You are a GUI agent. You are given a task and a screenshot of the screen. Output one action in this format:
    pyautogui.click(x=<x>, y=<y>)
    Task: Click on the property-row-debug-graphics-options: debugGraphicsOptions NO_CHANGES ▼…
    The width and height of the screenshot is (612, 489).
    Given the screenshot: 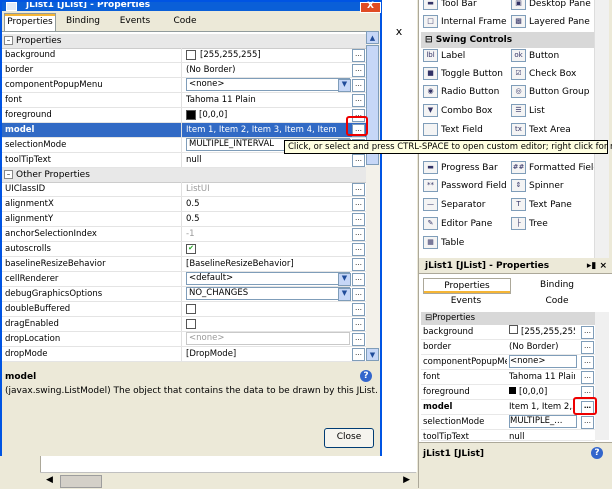 What is the action you would take?
    pyautogui.click(x=184, y=294)
    